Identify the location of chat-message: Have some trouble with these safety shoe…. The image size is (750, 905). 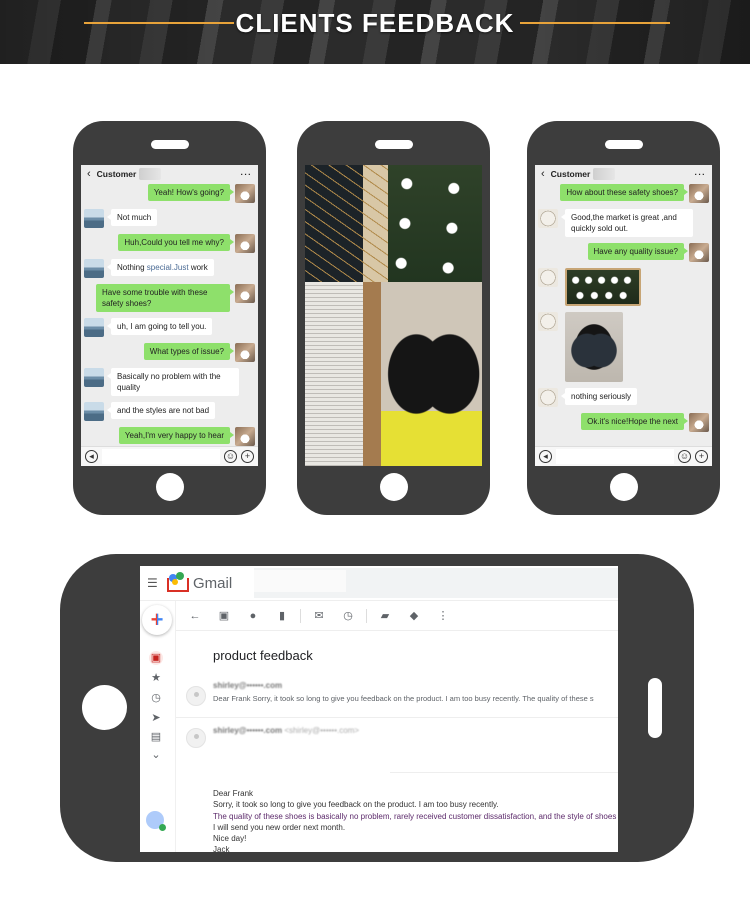
(169, 298).